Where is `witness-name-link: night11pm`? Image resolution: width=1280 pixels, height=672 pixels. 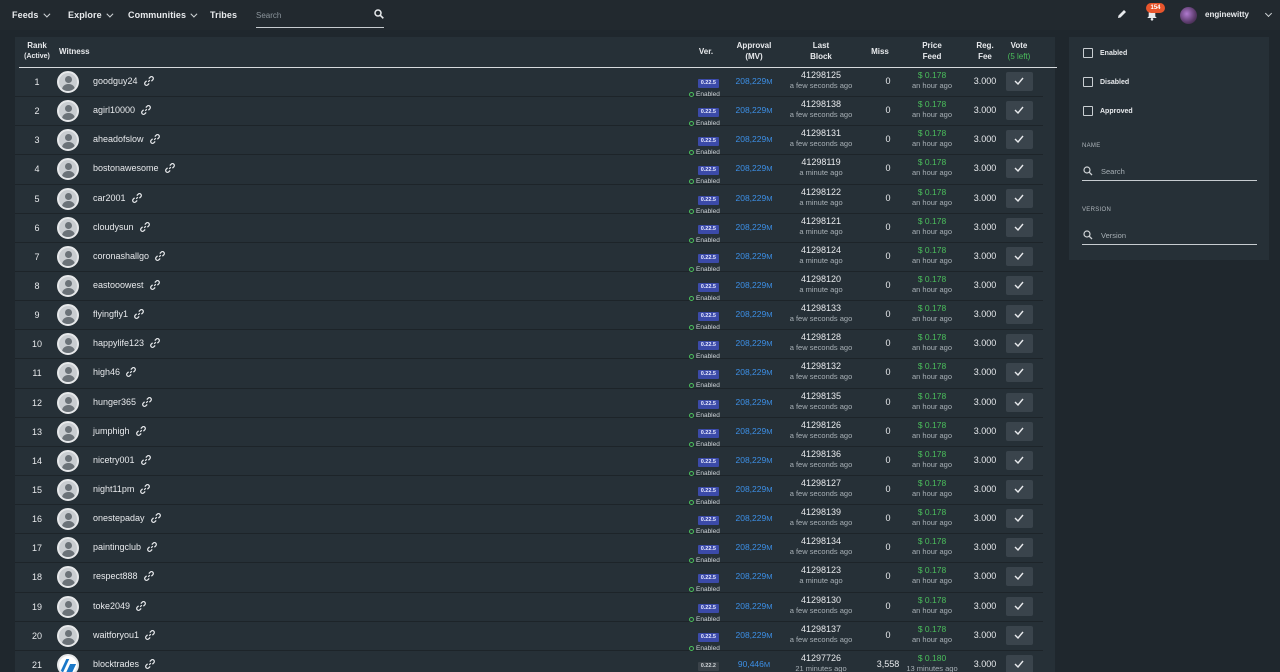
witness-name-link: night11pm is located at coordinates (113, 489).